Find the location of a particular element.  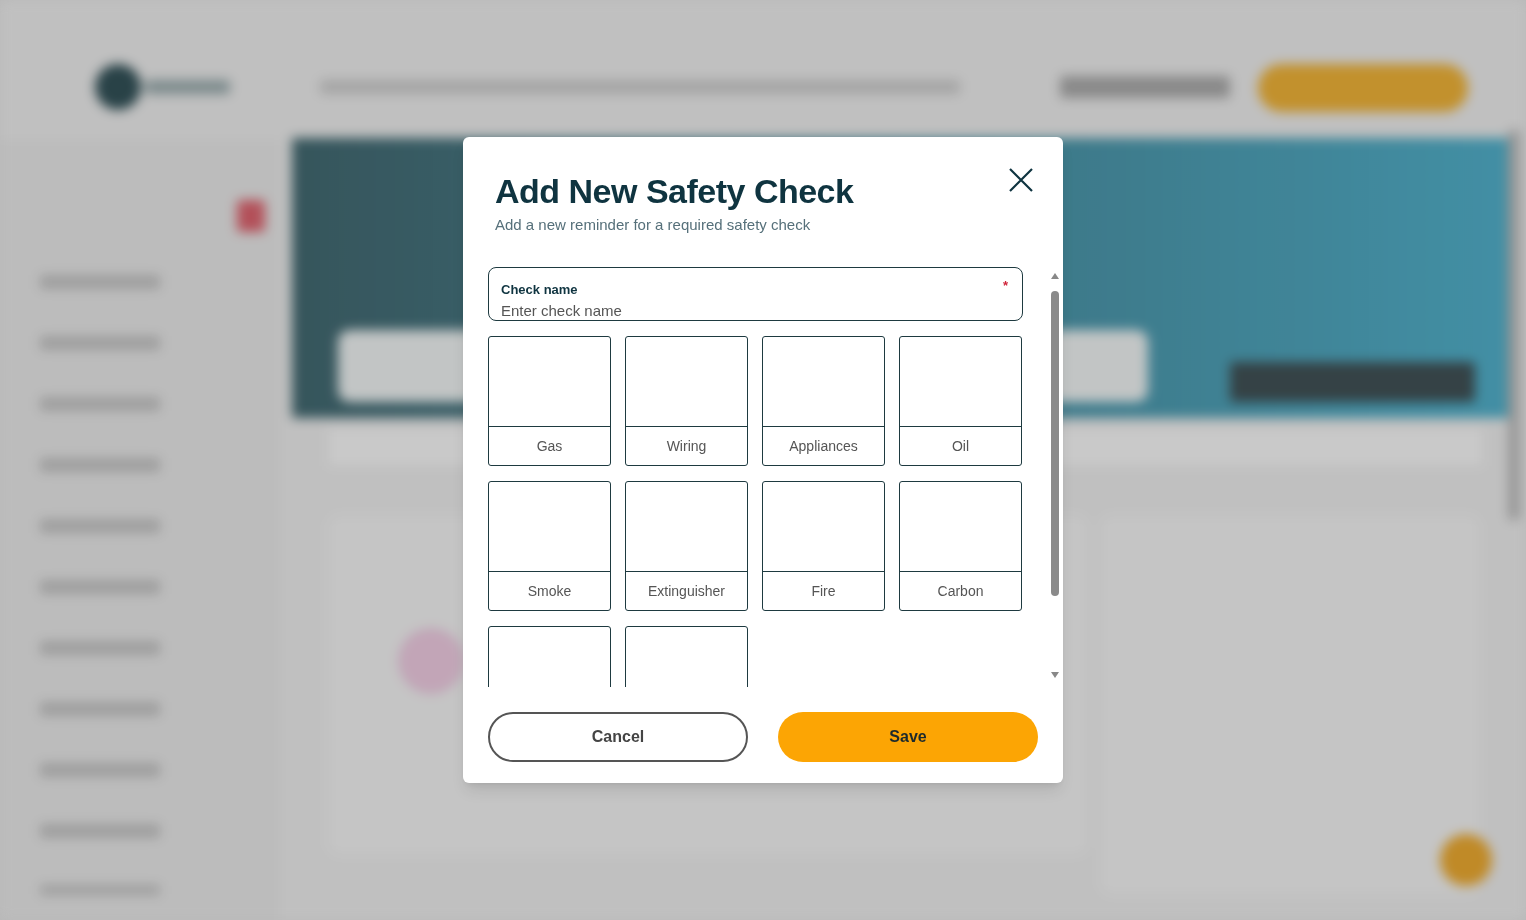

check-type-tile: Gas is located at coordinates (549, 401).